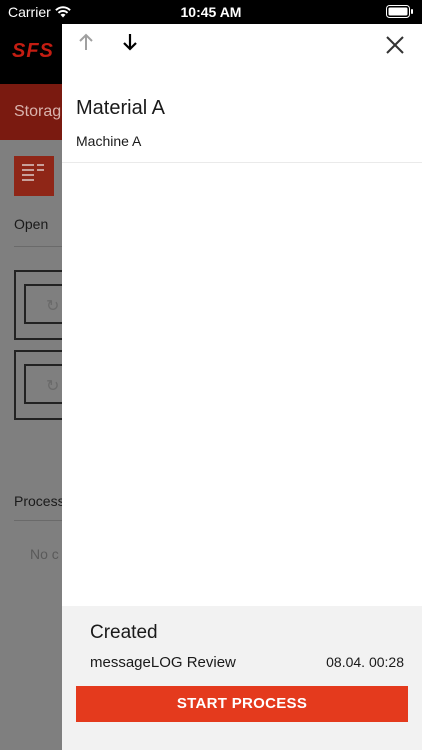 This screenshot has width=422, height=750. I want to click on list-icon, so click(33, 172).